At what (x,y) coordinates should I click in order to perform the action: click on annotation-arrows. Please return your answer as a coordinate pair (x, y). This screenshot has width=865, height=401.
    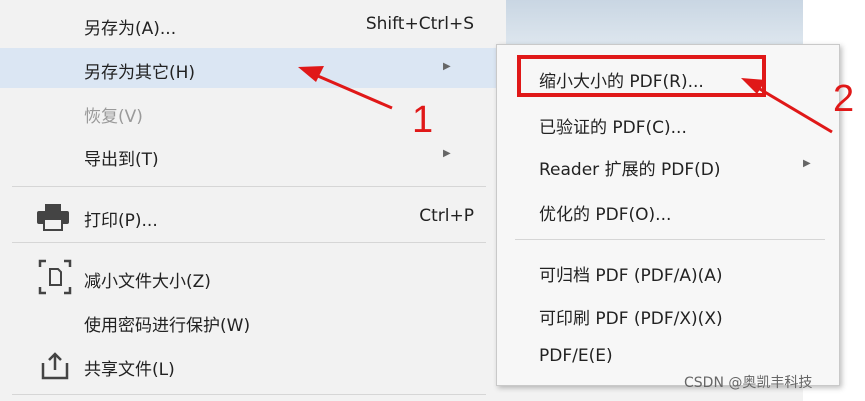
    Looking at the image, I should click on (565, 100).